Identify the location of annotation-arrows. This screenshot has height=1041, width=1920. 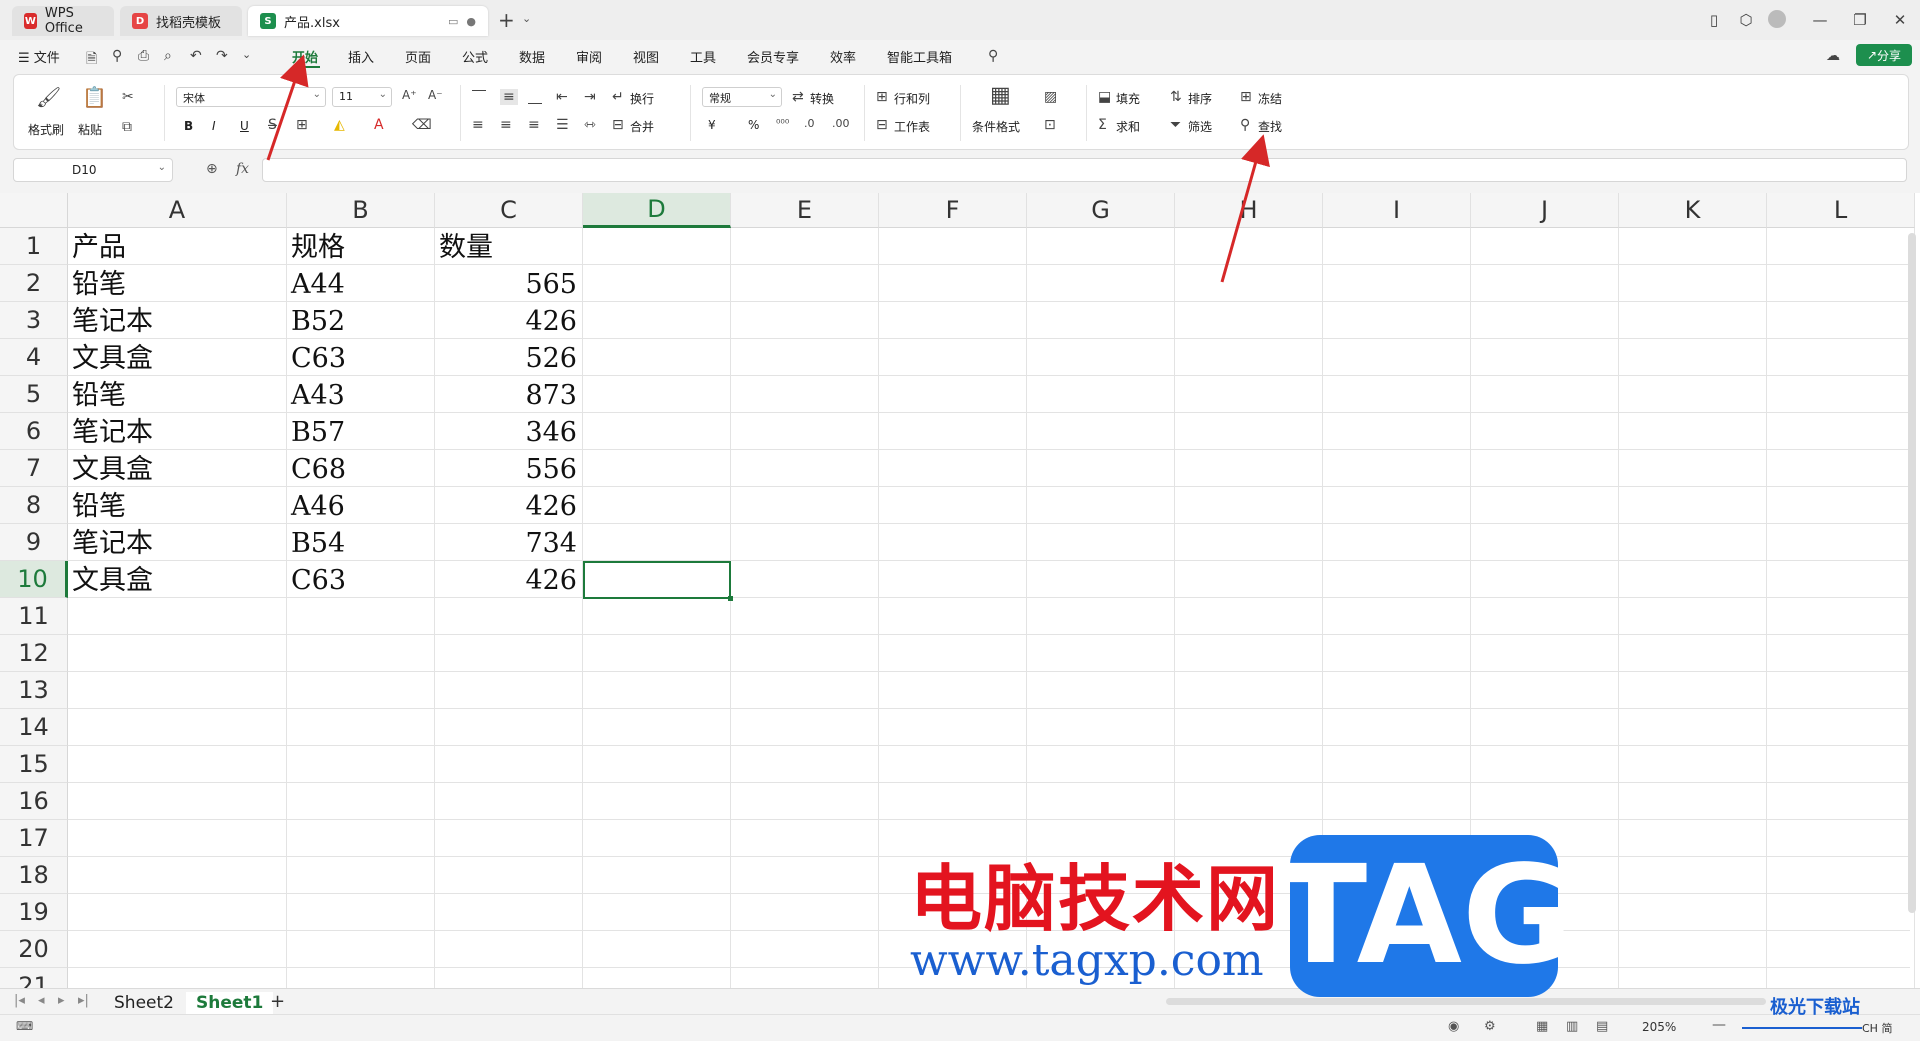
(768, 168).